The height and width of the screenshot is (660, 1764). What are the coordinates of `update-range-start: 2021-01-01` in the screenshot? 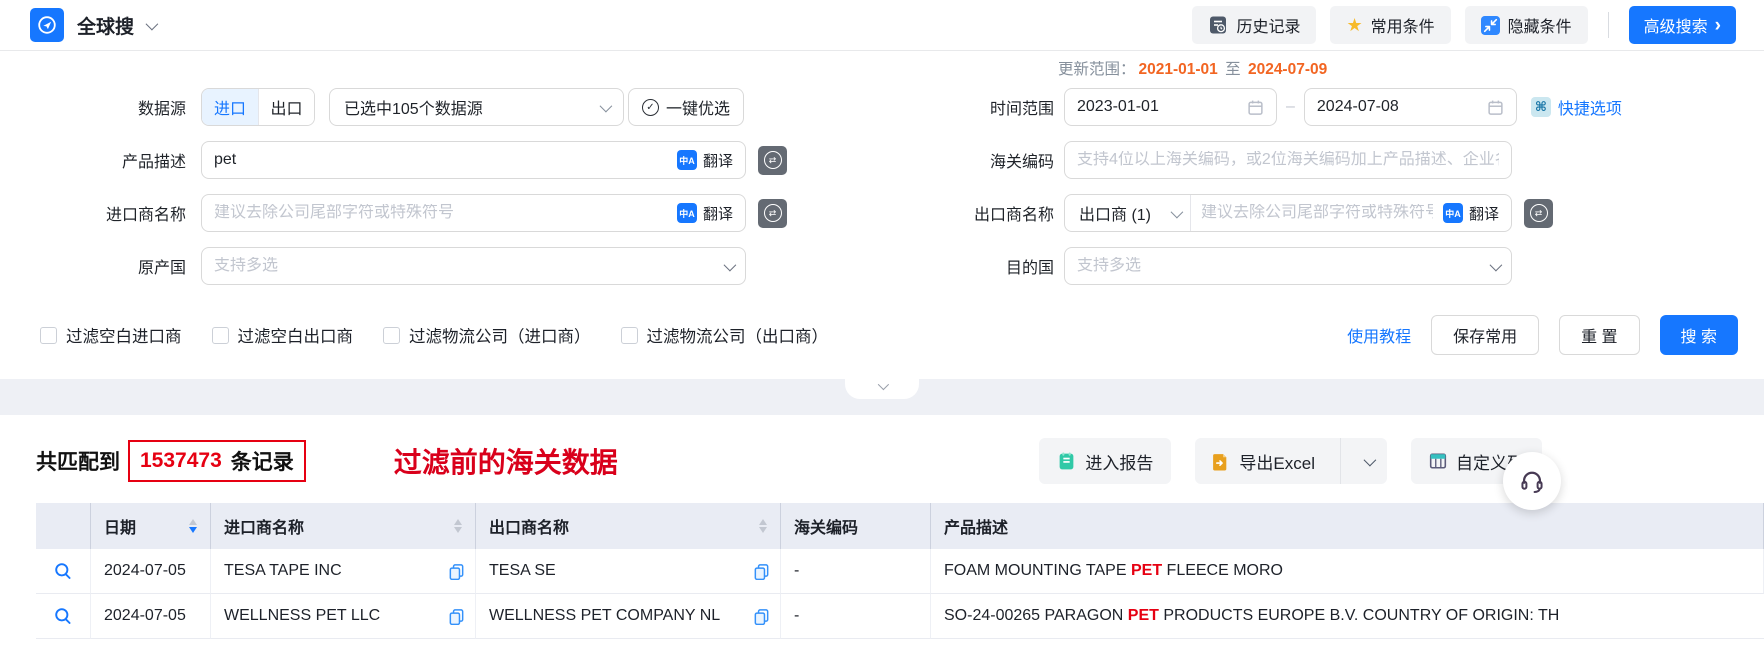 It's located at (1178, 69).